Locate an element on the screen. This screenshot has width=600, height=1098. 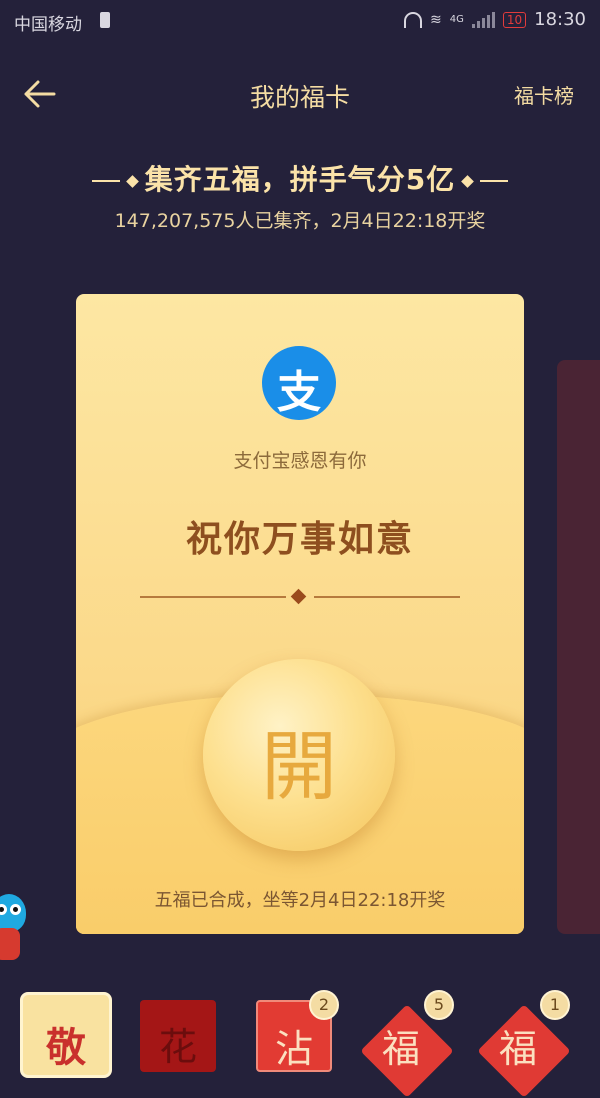
mascot-eye is located at coordinates (15, 909).